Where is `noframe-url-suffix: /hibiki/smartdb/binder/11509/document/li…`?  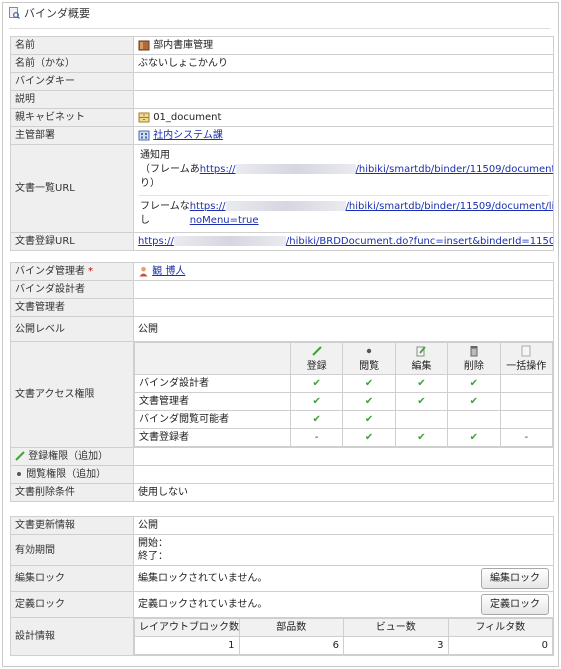 noframe-url-suffix: /hibiki/smartdb/binder/11509/document/li… is located at coordinates (449, 206).